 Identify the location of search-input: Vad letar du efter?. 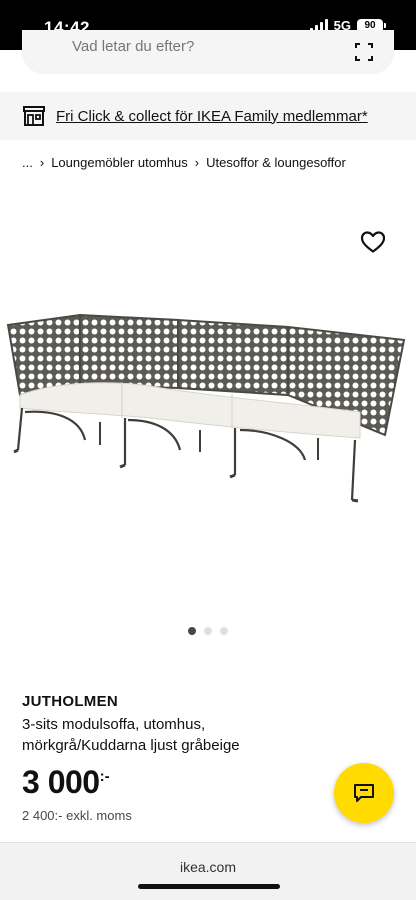
(133, 46).